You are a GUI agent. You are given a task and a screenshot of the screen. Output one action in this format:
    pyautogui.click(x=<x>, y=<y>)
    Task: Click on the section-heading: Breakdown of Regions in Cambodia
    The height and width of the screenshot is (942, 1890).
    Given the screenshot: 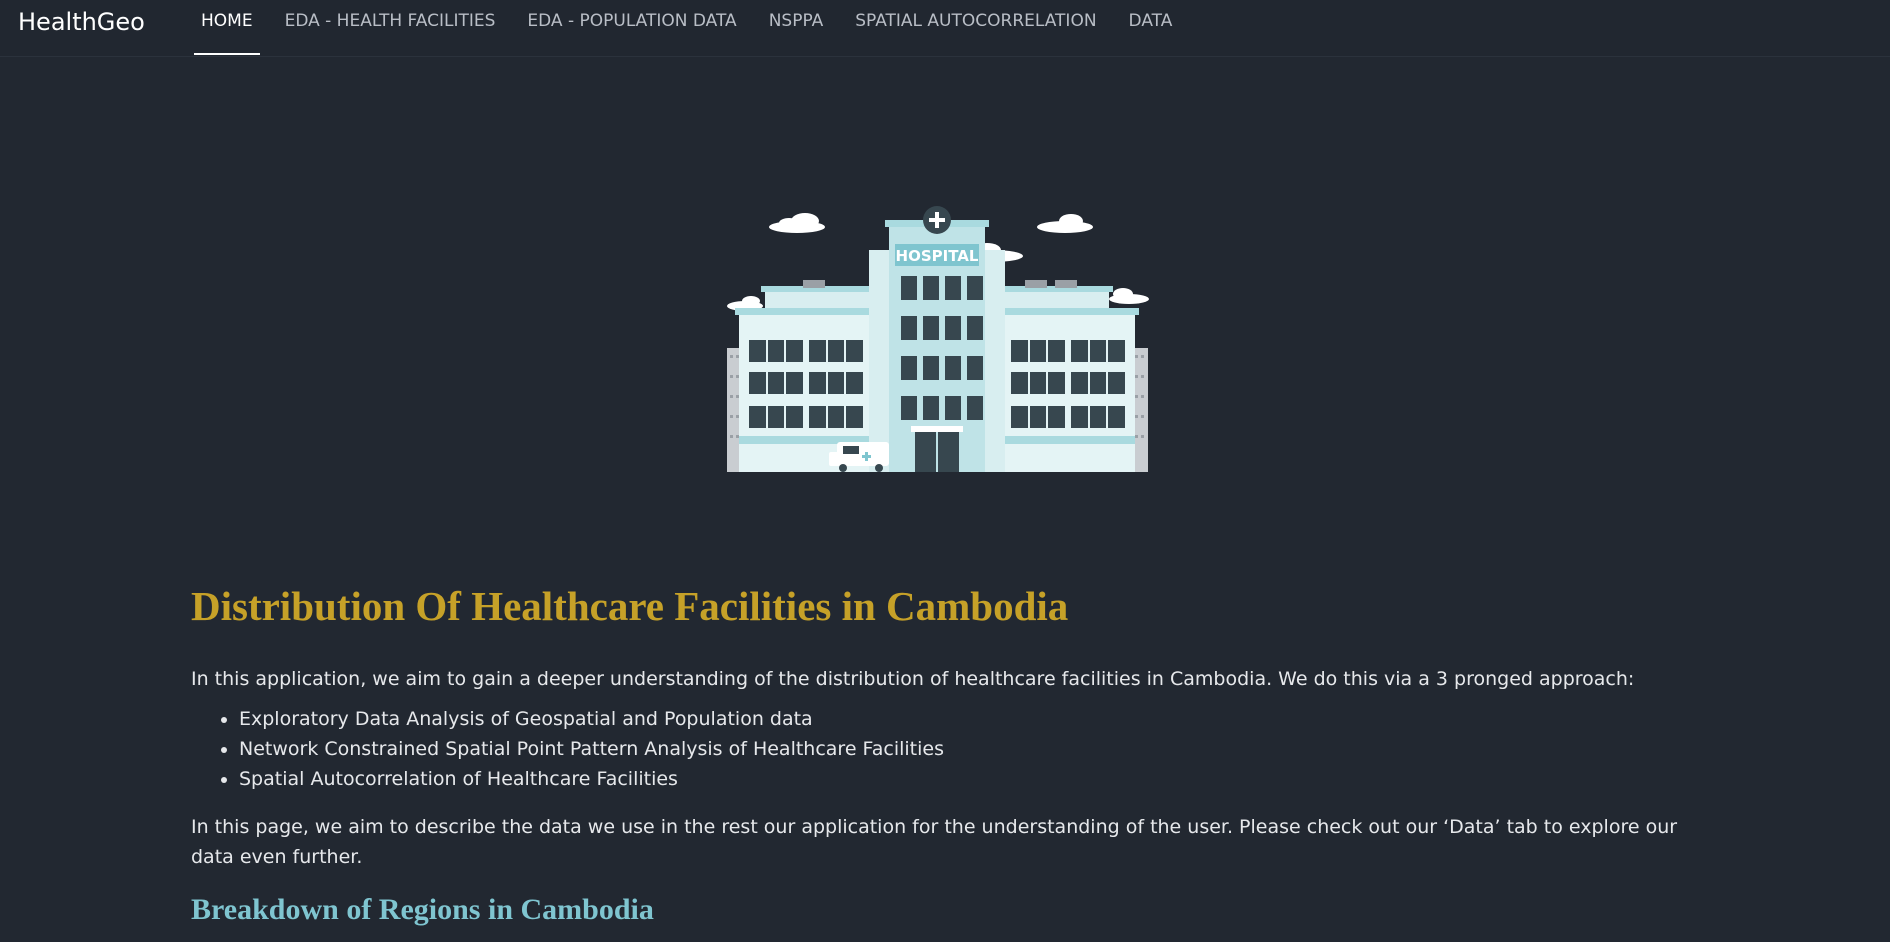 What is the action you would take?
    pyautogui.click(x=422, y=909)
    